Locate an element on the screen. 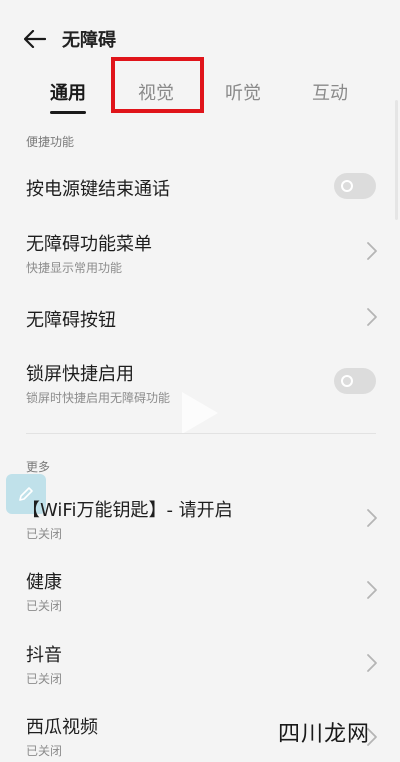 Image resolution: width=400 pixels, height=762 pixels. tab-label: 通用 is located at coordinates (68, 93).